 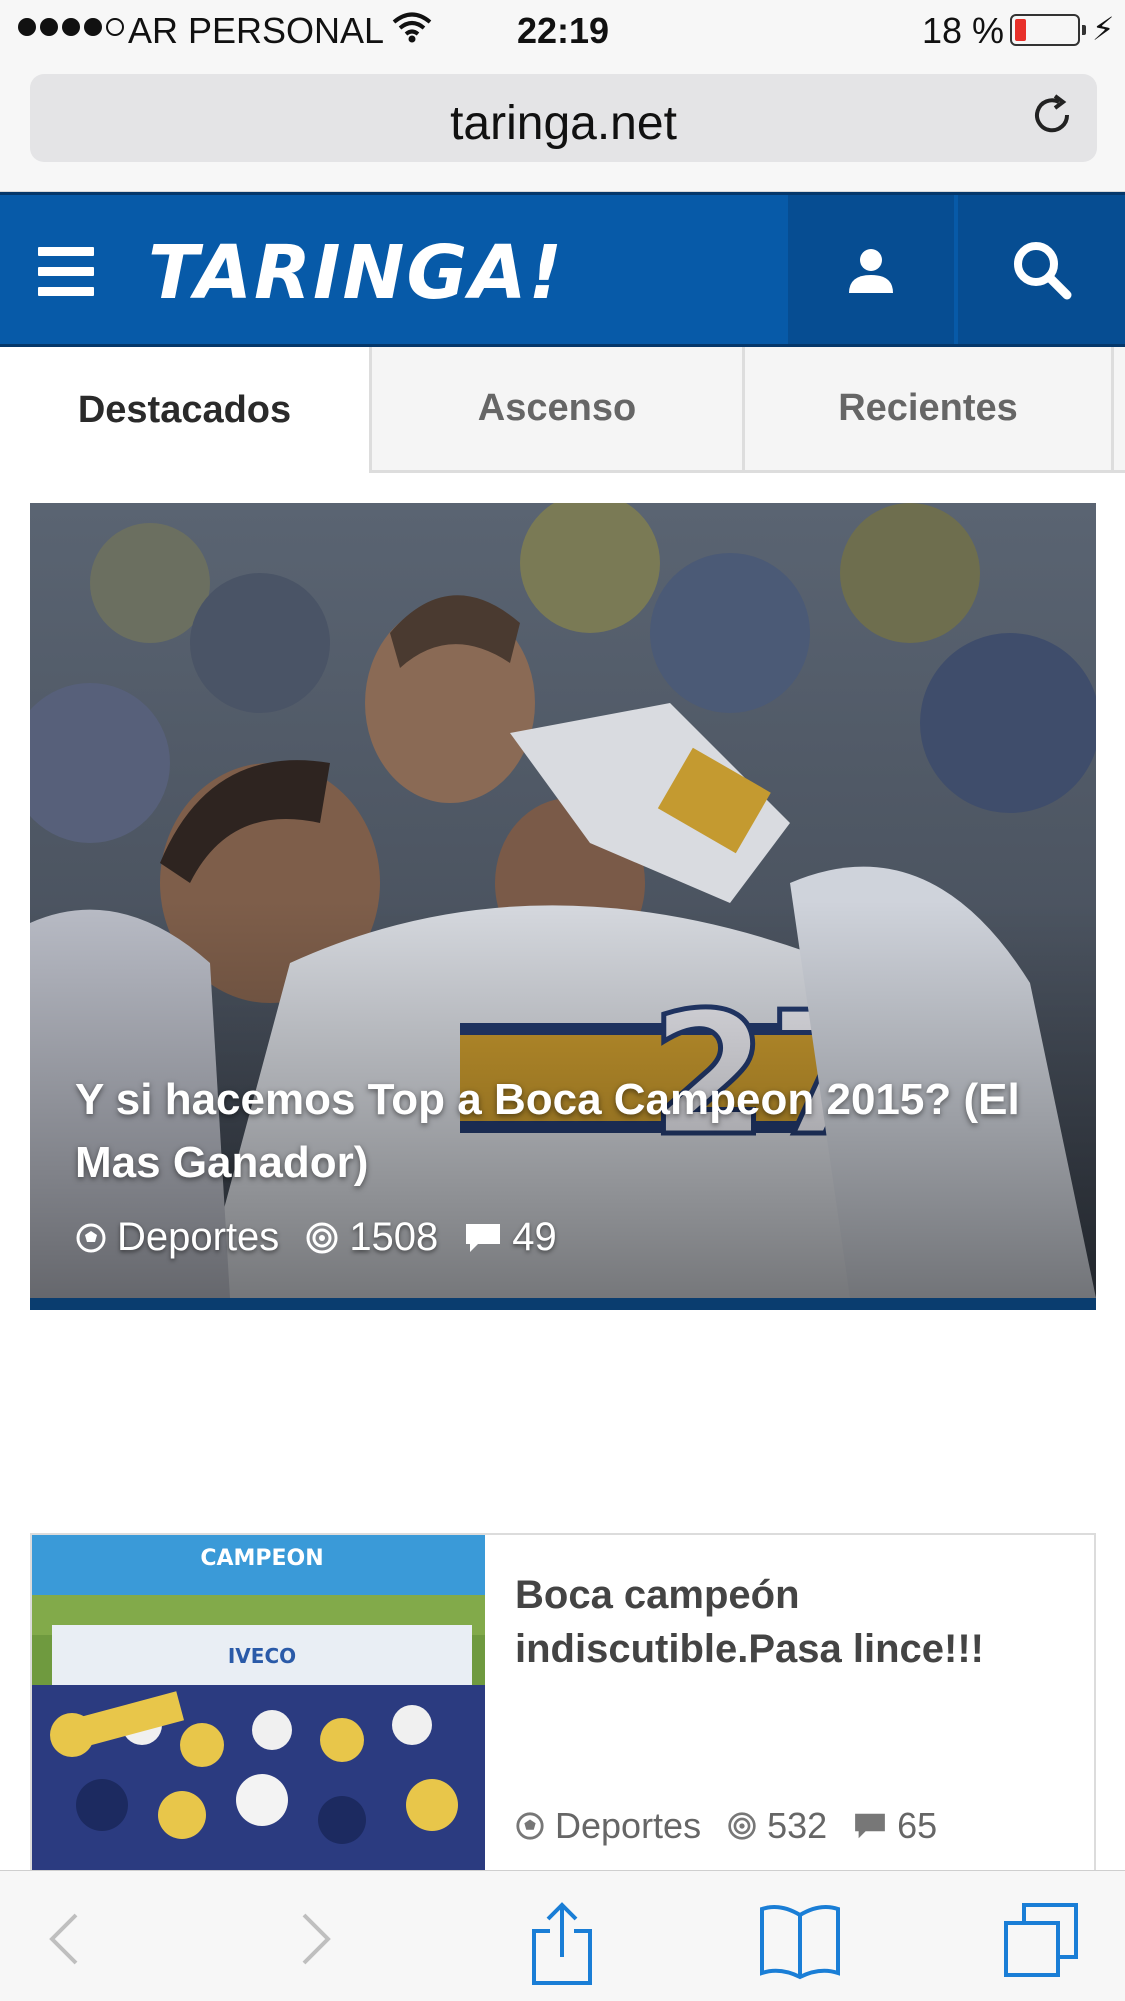 What do you see at coordinates (1052, 117) in the screenshot?
I see `reload-icon` at bounding box center [1052, 117].